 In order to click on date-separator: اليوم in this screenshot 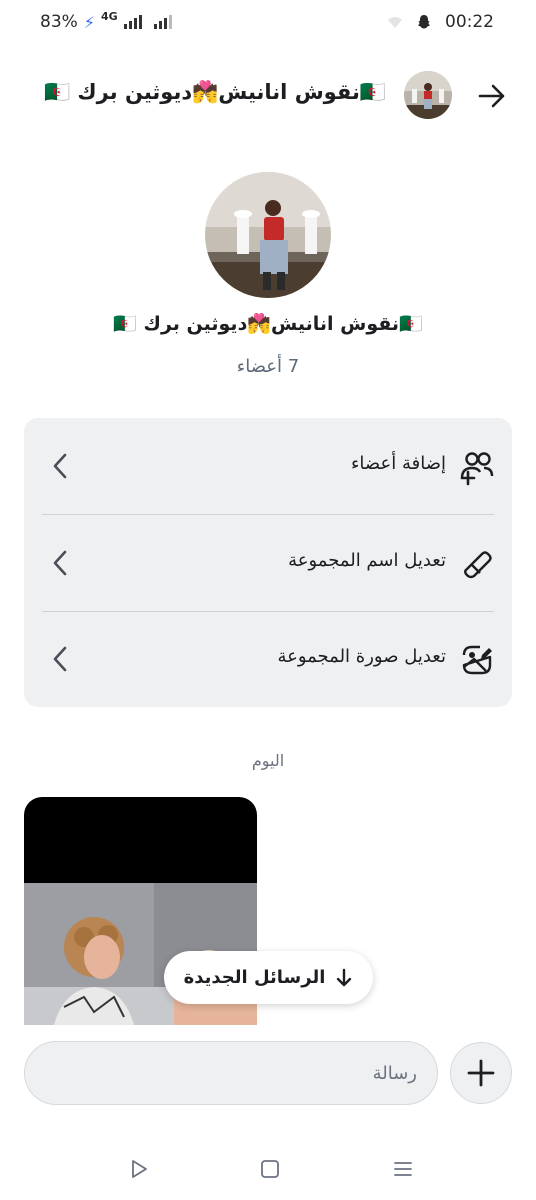, I will do `click(268, 760)`.